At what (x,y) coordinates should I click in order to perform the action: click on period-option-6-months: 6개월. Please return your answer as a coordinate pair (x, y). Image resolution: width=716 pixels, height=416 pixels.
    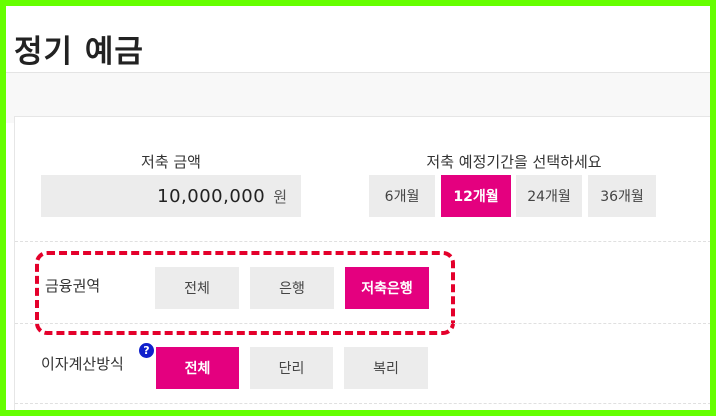
    Looking at the image, I should click on (402, 196).